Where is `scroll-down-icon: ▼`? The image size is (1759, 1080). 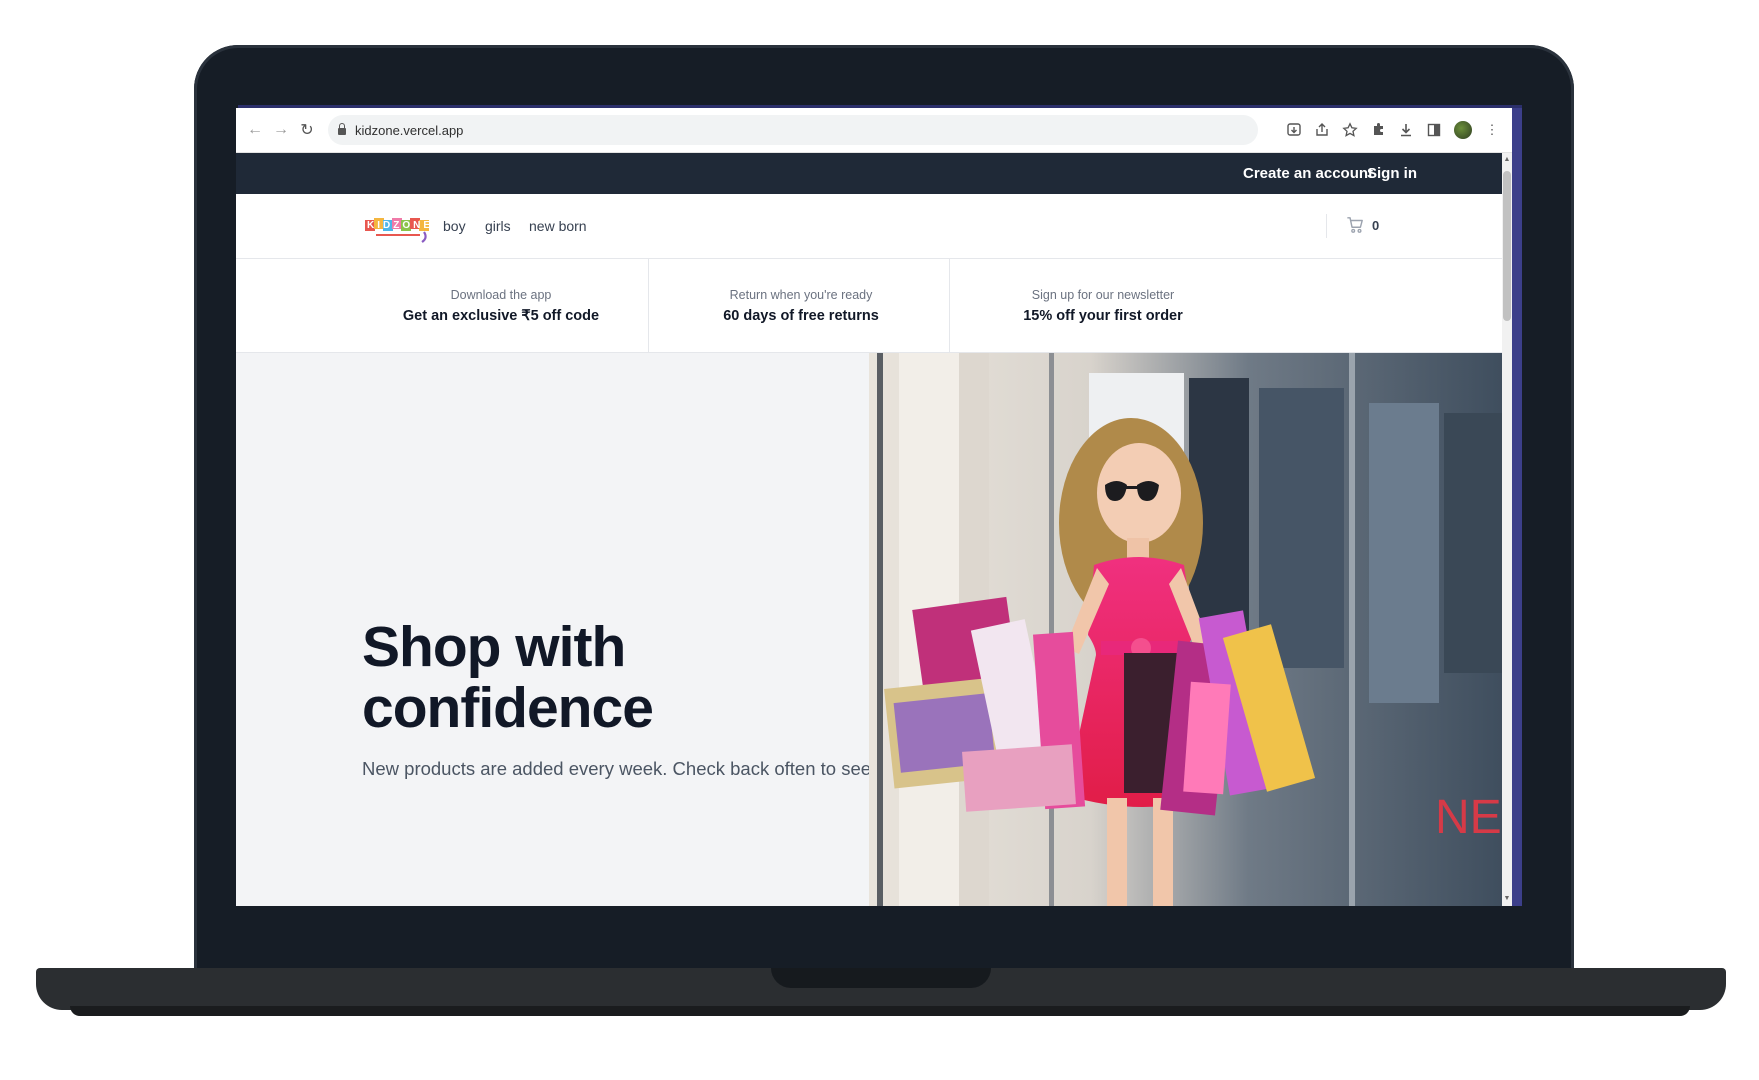 scroll-down-icon: ▼ is located at coordinates (1507, 899).